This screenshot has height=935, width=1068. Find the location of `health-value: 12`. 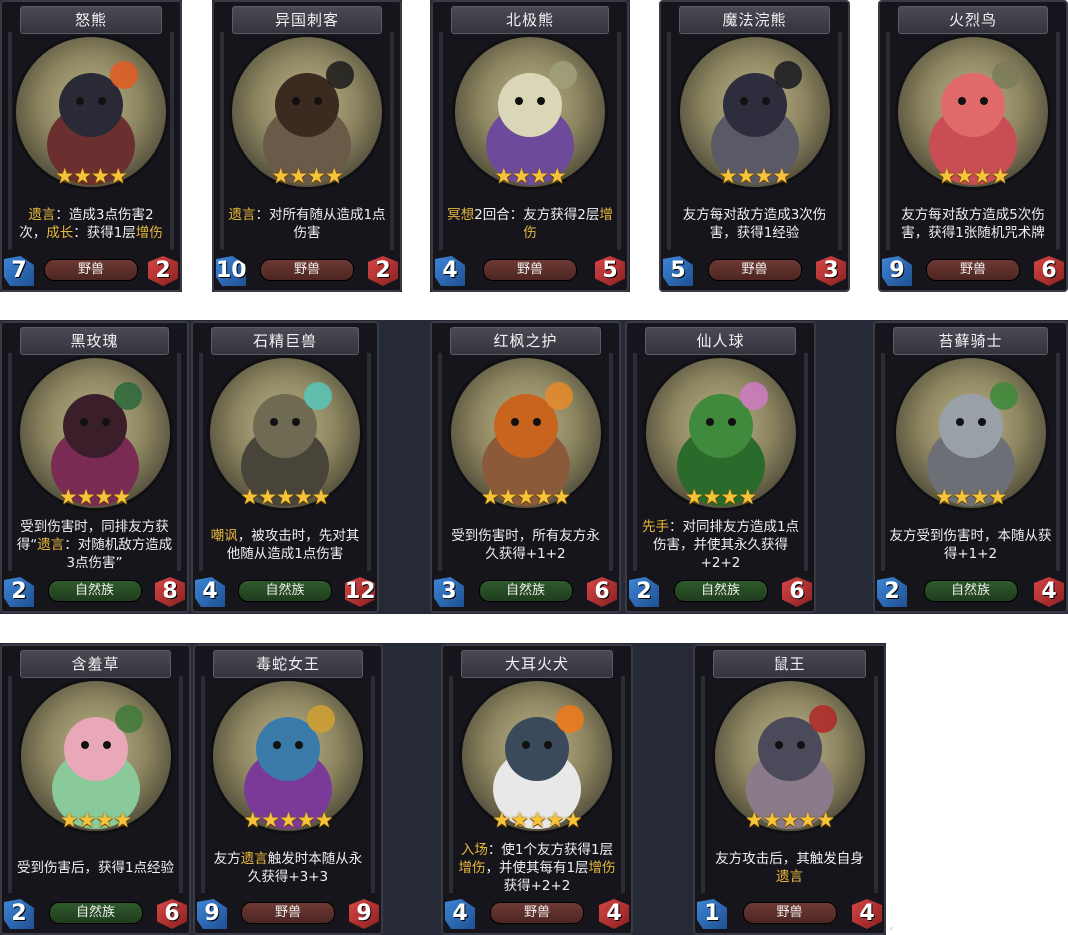

health-value: 12 is located at coordinates (360, 592).